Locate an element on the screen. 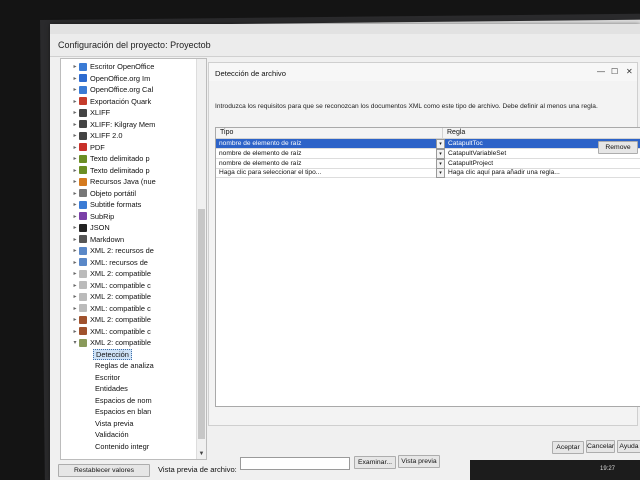 The height and width of the screenshot is (480, 640). tree-item: ▸ Markdown is located at coordinates (97, 240).